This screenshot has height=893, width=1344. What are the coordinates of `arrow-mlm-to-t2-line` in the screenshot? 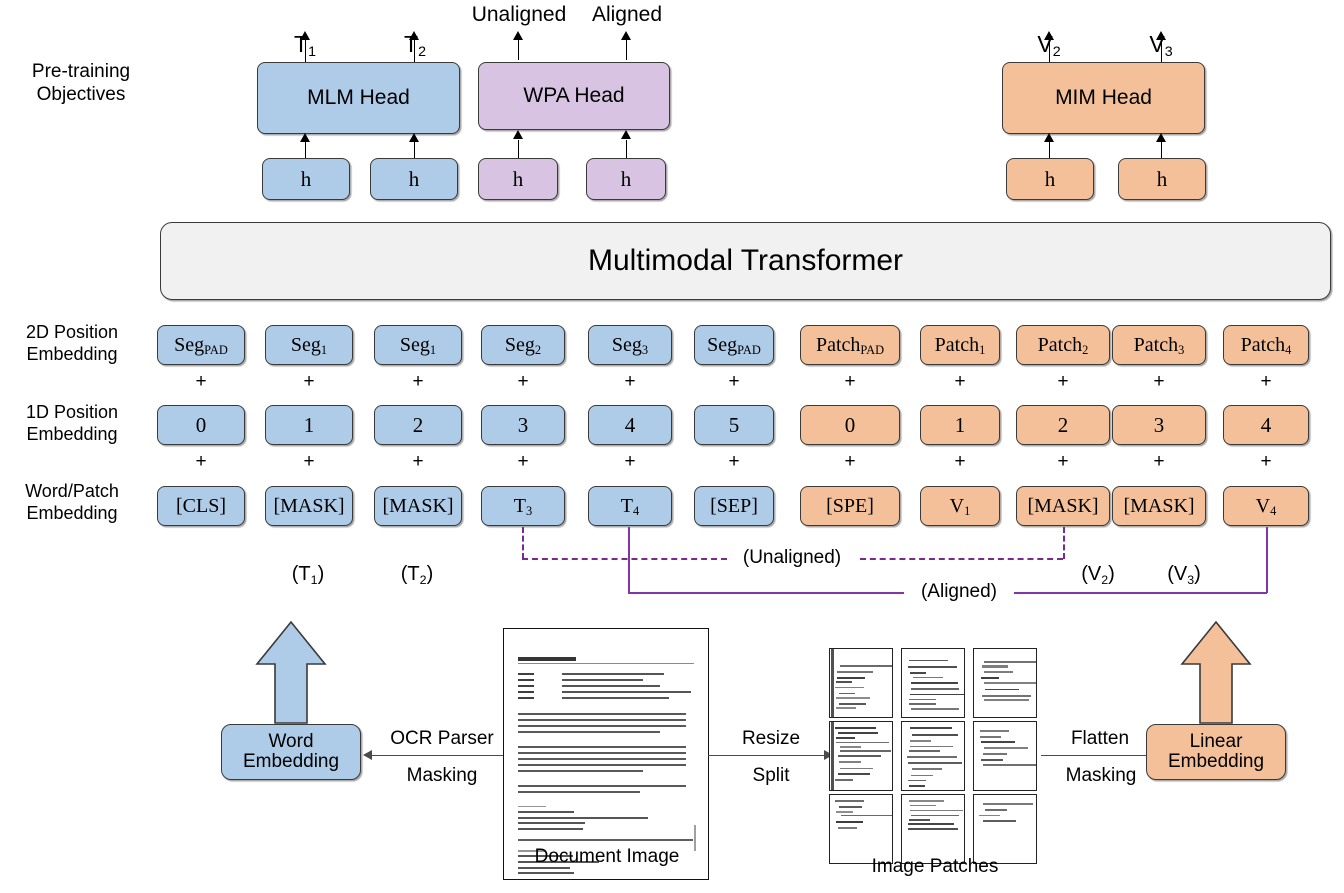 It's located at (414, 50).